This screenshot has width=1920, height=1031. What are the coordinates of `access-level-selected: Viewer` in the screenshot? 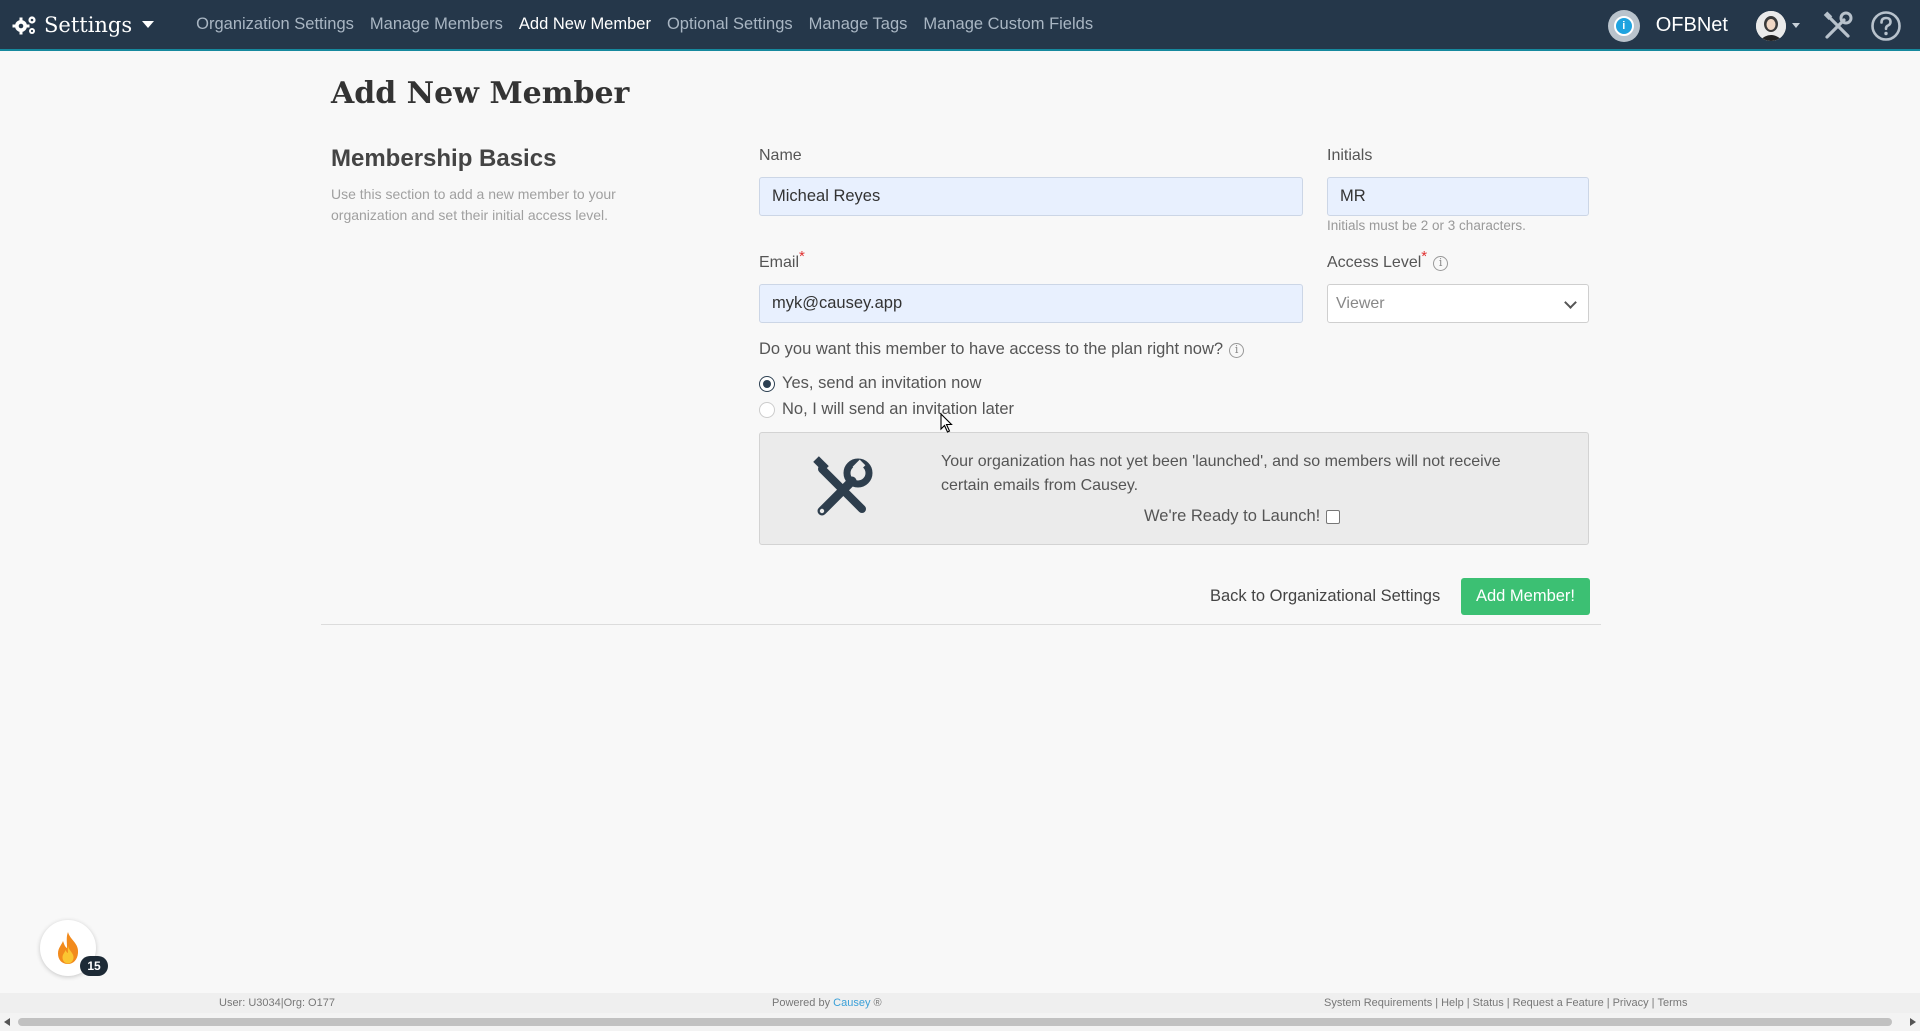 It's located at (1360, 303).